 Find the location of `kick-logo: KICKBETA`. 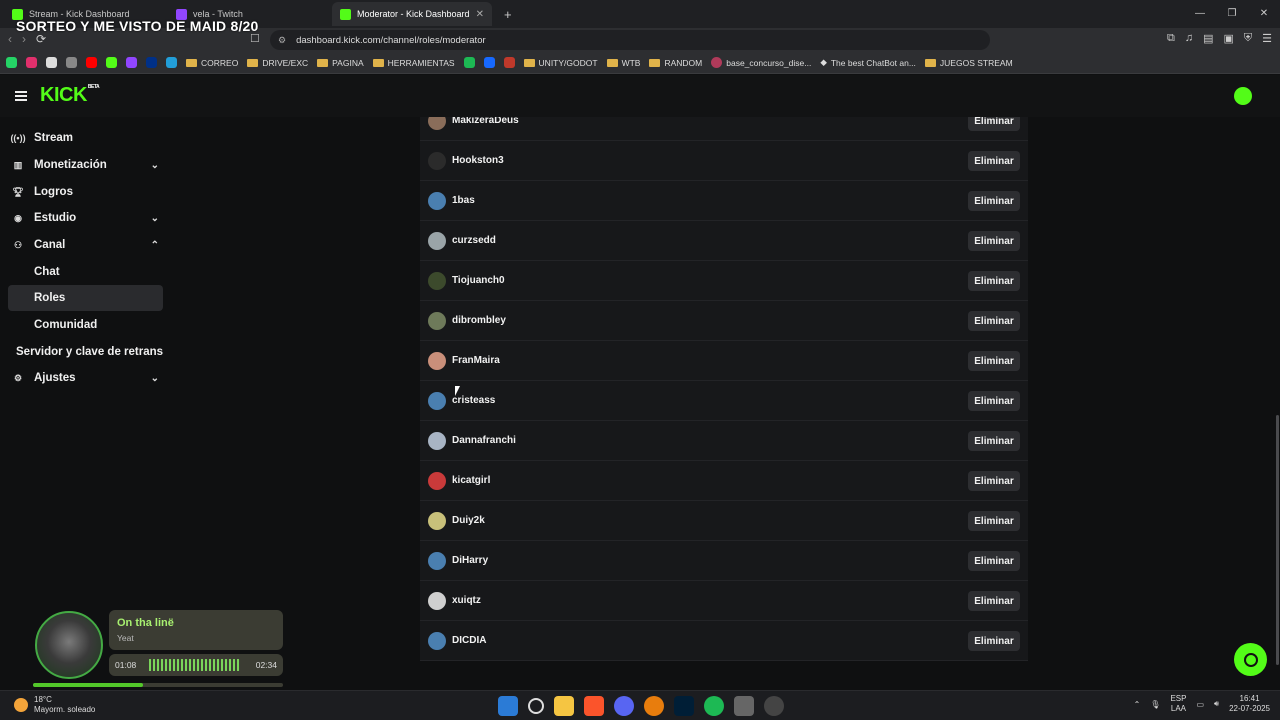

kick-logo: KICKBETA is located at coordinates (70, 95).